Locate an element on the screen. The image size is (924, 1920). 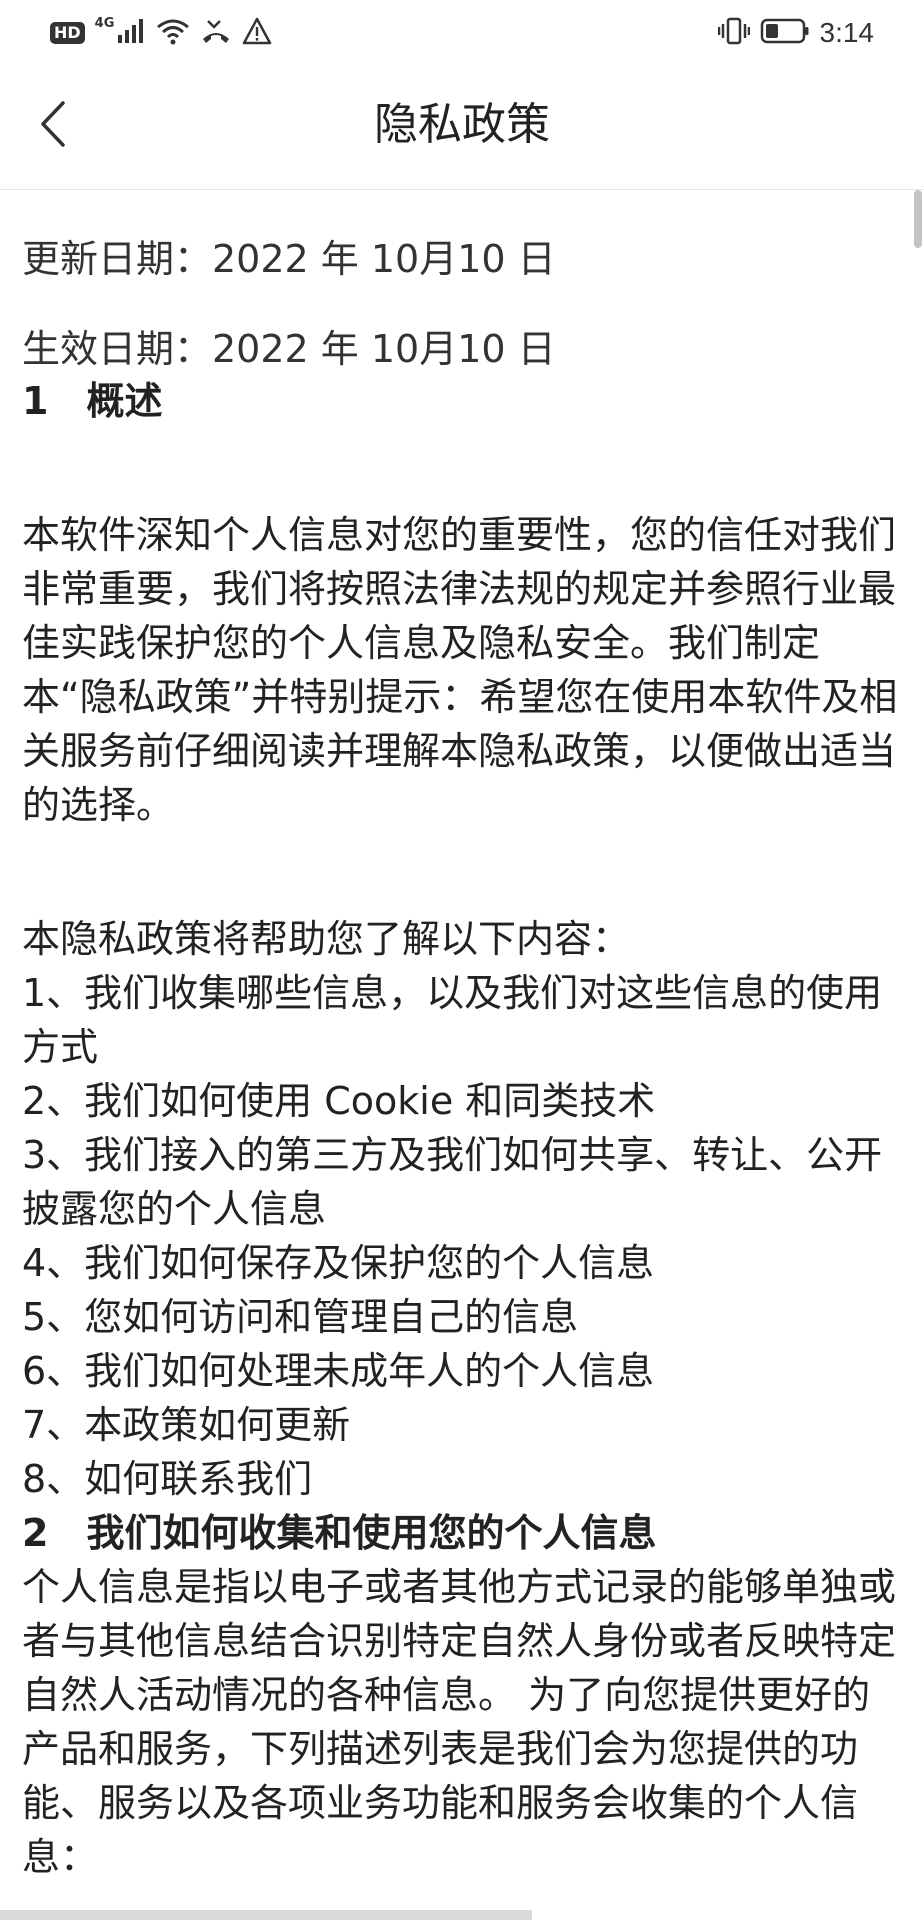
signal-icon is located at coordinates (131, 33).